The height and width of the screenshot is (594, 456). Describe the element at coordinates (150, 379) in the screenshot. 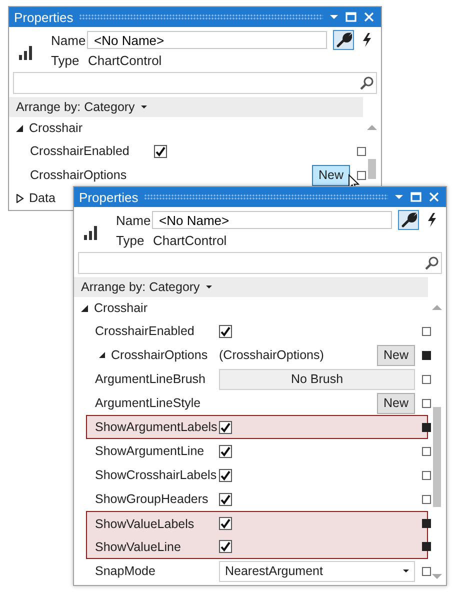

I see `property-name: ArgumentLineBrush` at that location.